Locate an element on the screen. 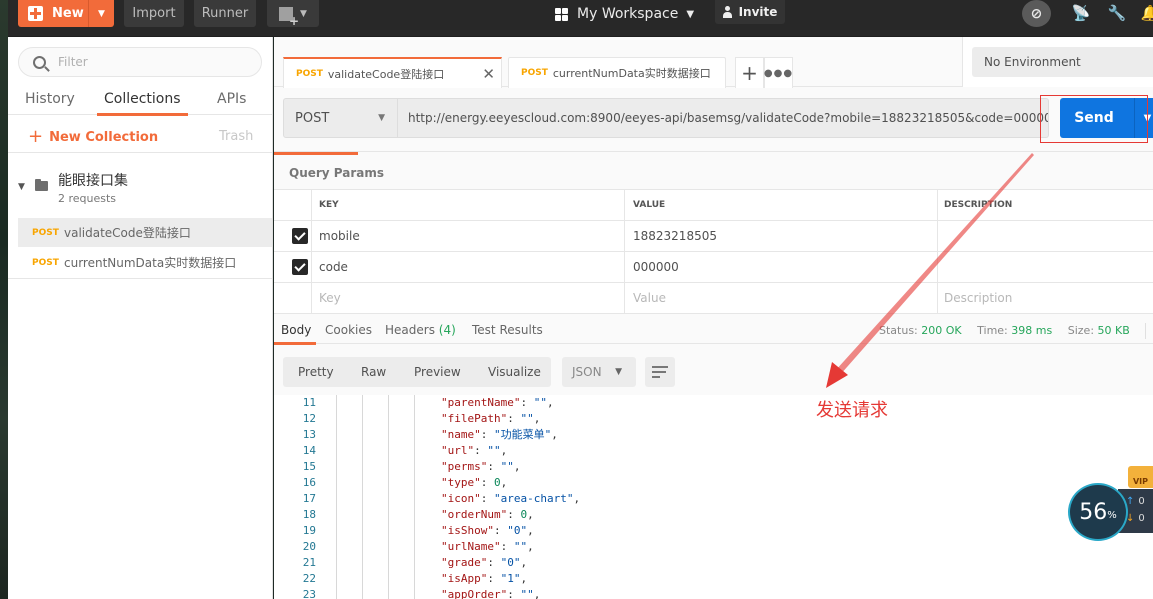 This screenshot has height=599, width=1153. view-preview: Preview is located at coordinates (437, 372).